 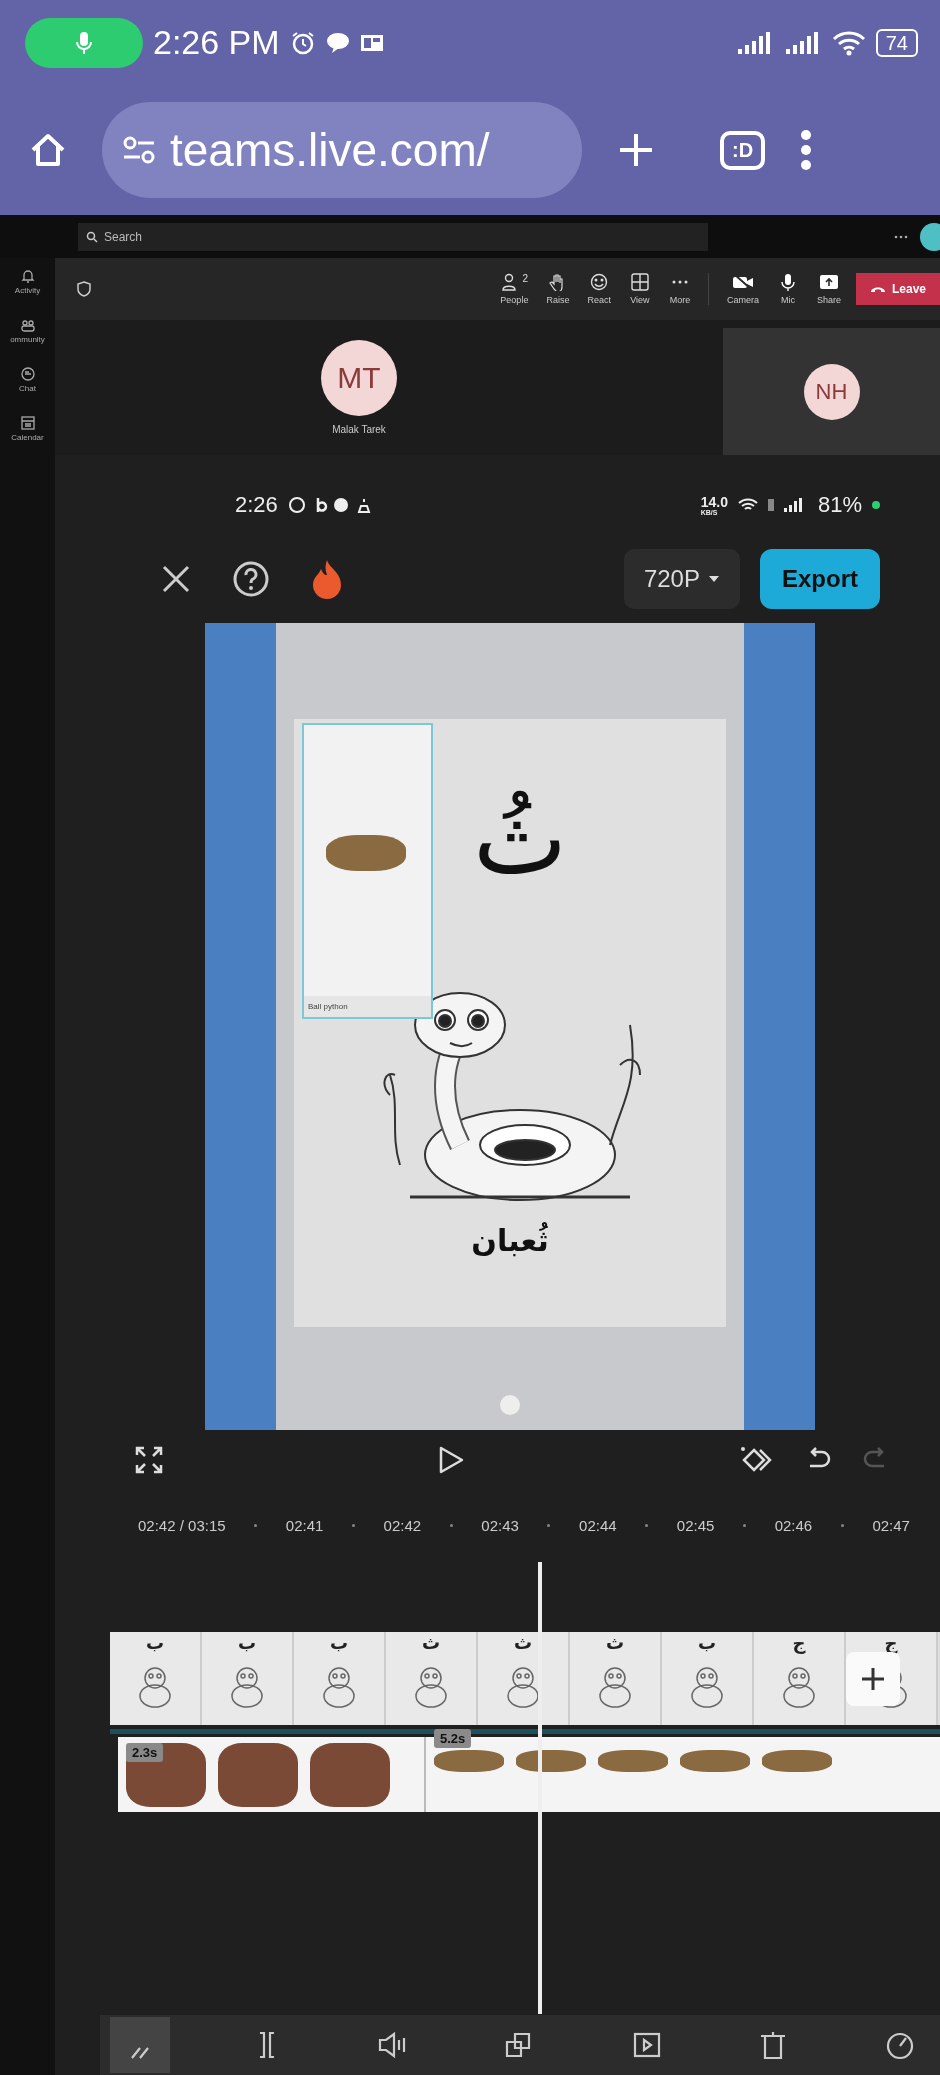 I want to click on flame-icon, so click(x=327, y=579).